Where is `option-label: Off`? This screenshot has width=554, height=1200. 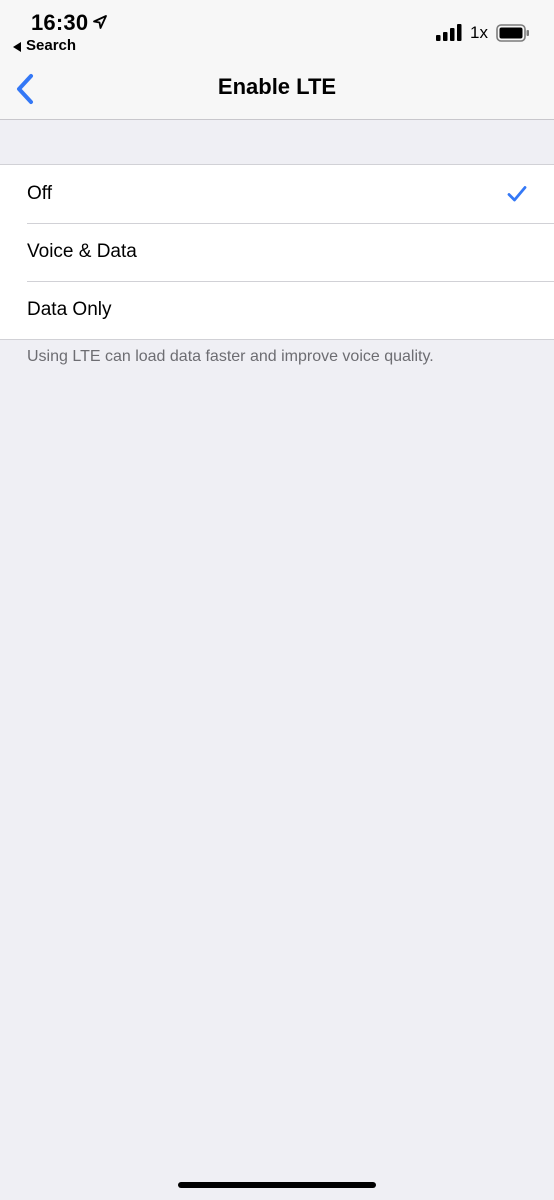 option-label: Off is located at coordinates (39, 193).